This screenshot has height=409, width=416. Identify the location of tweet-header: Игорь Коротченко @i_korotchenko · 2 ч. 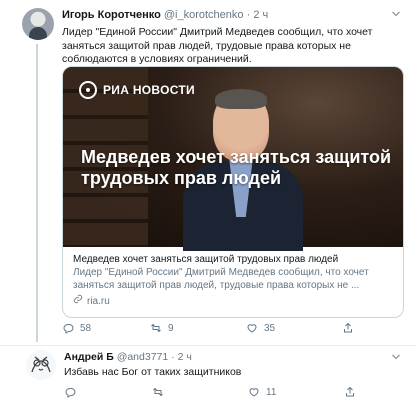
(165, 15).